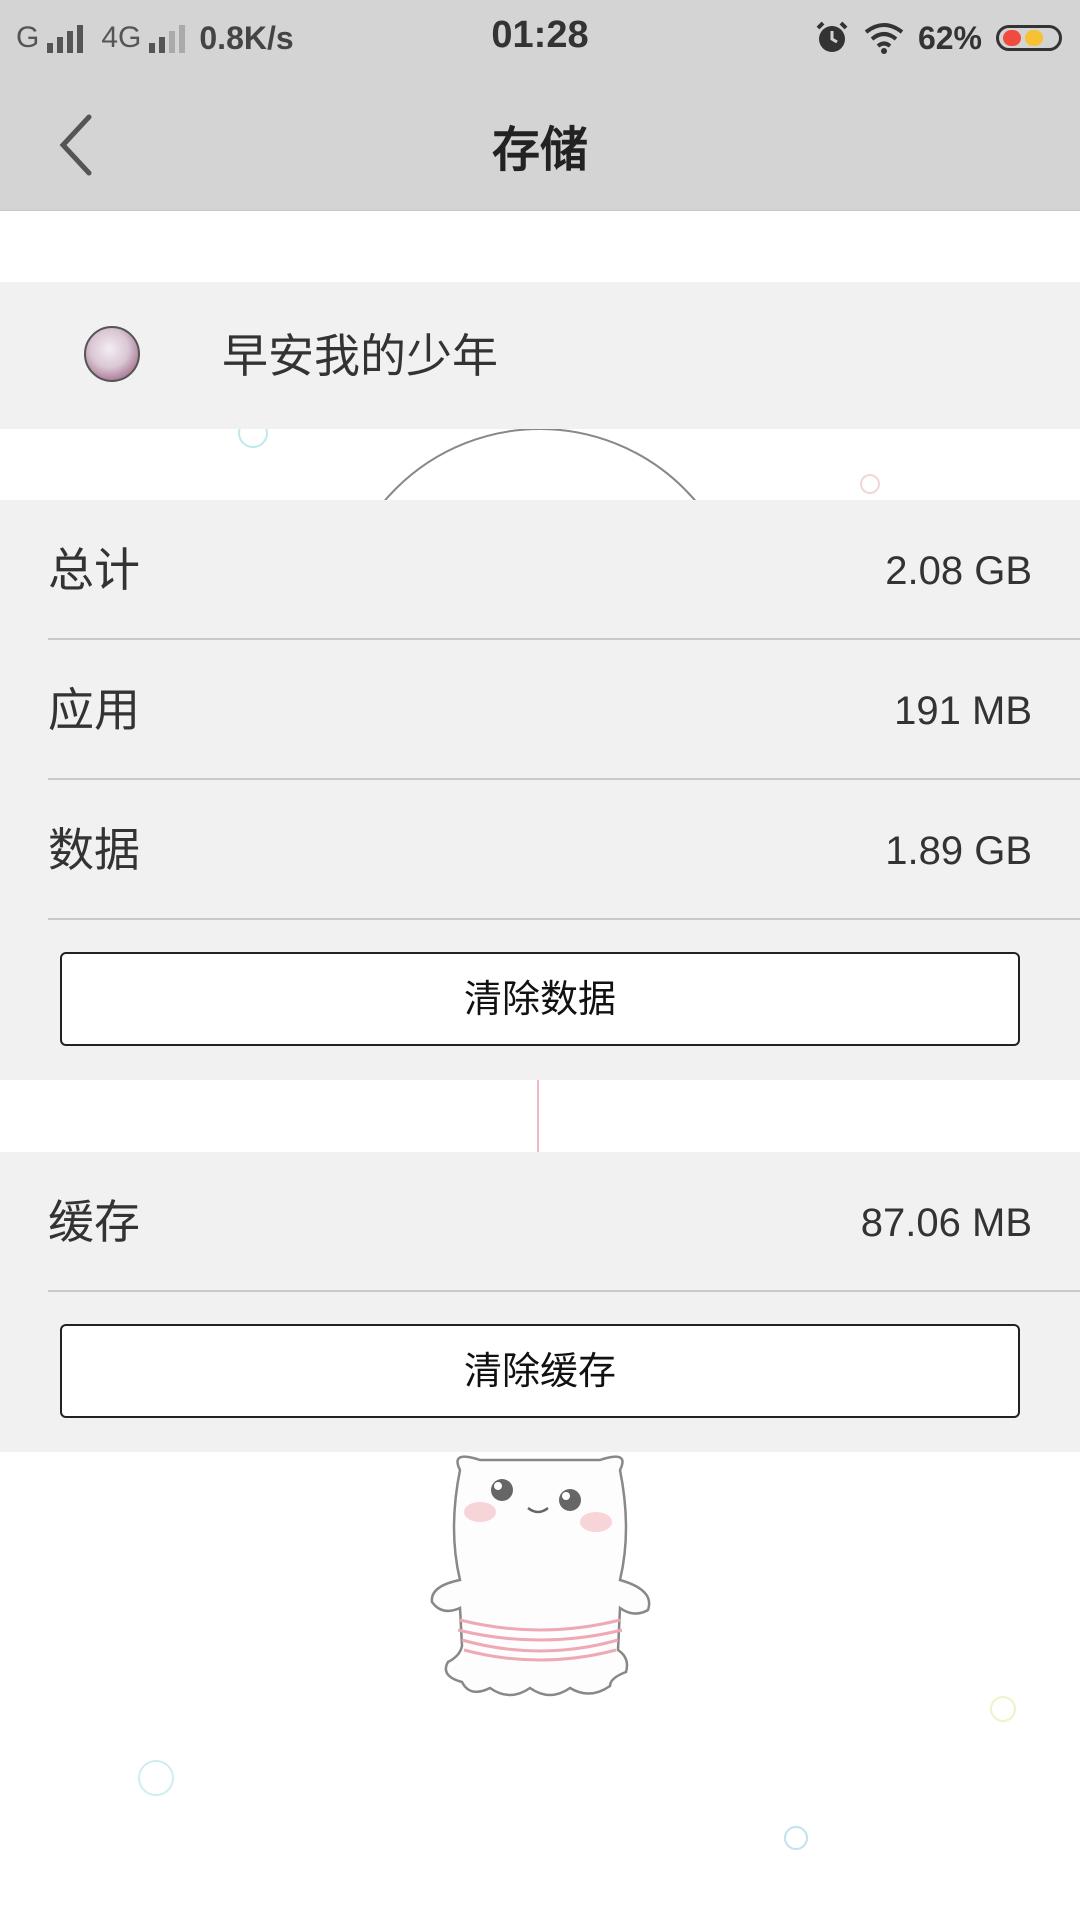 The width and height of the screenshot is (1080, 1920). I want to click on wifi-icon, so click(884, 38).